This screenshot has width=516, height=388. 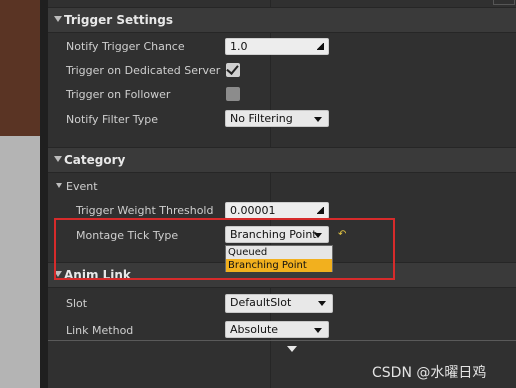 I want to click on expand-more-arrow-icon, so click(x=292, y=349).